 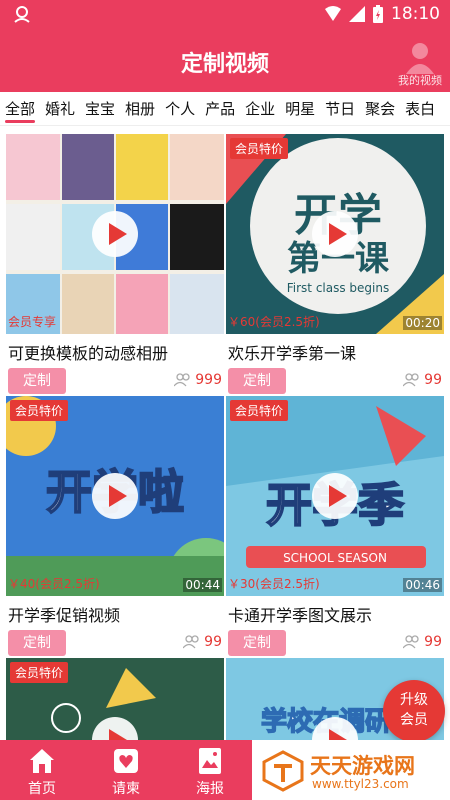 I want to click on nav-invitation-label: 请柬, so click(x=126, y=789).